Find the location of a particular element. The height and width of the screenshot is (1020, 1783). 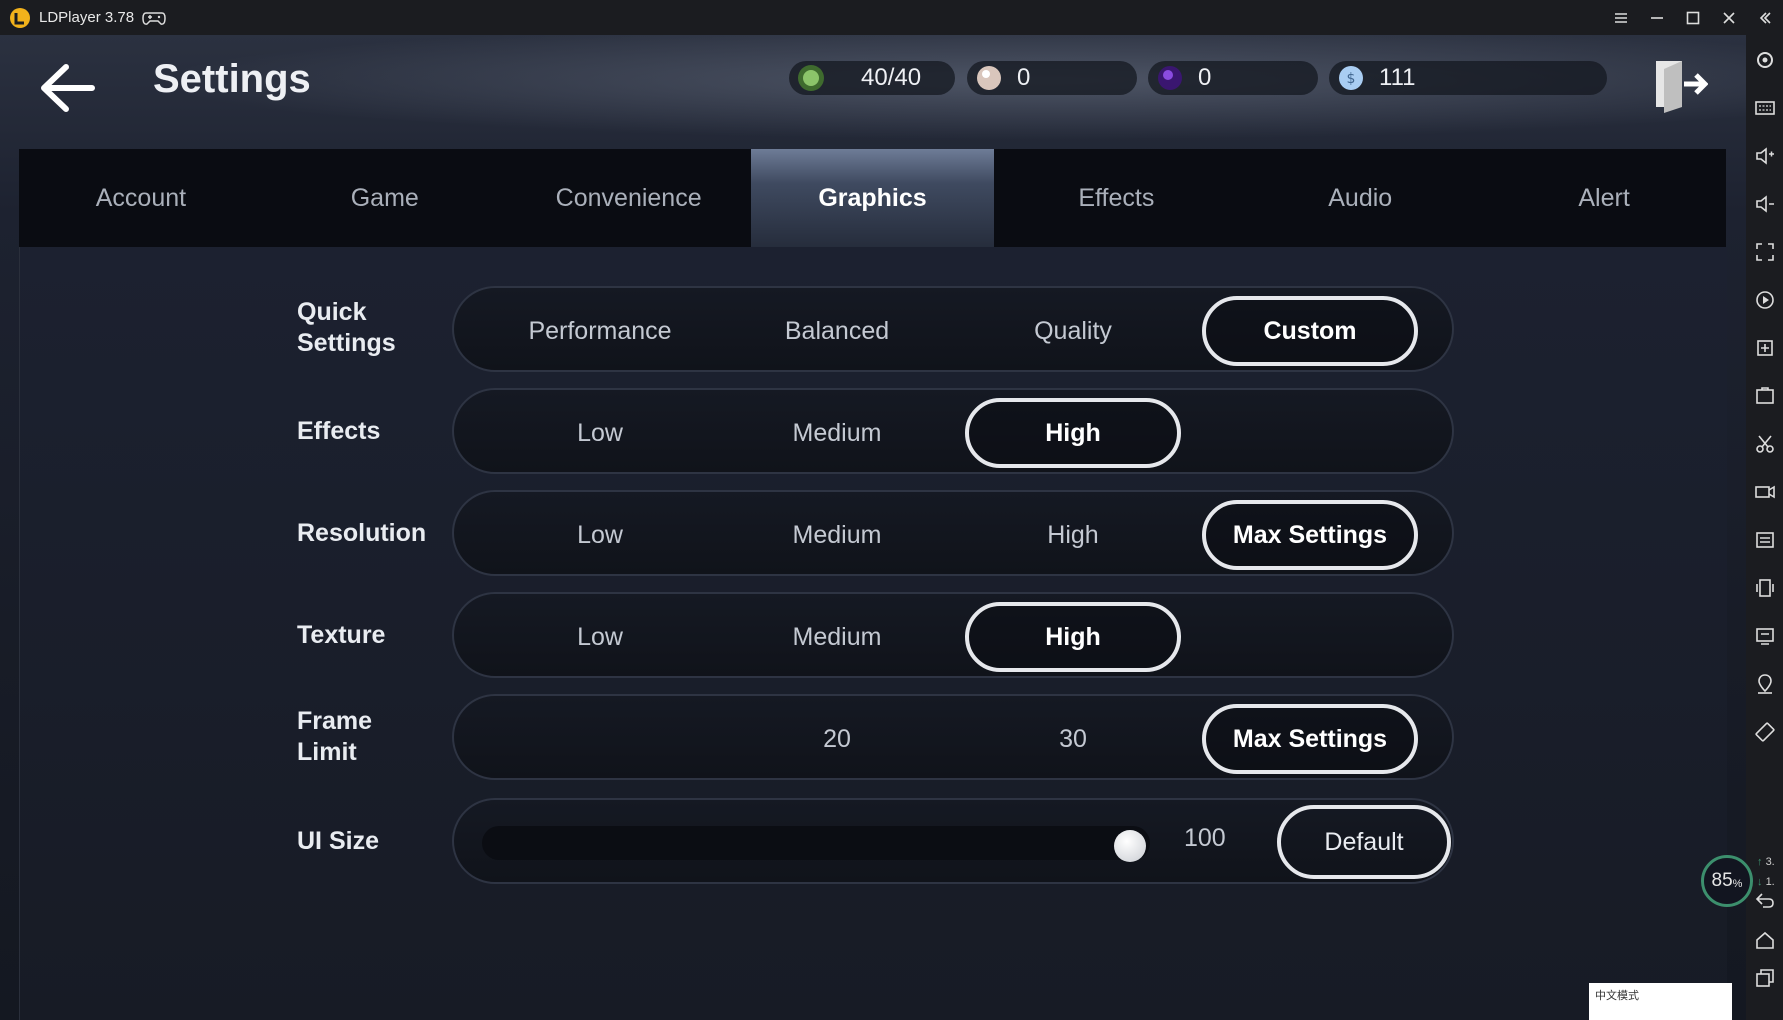

menu-icon is located at coordinates (1621, 17).